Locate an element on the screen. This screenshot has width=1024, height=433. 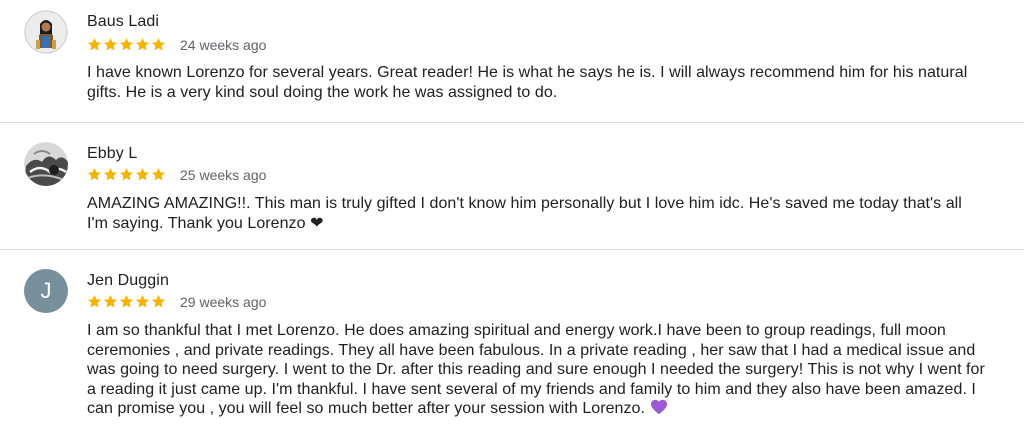
reviewer-name: Ebby L is located at coordinates (112, 154).